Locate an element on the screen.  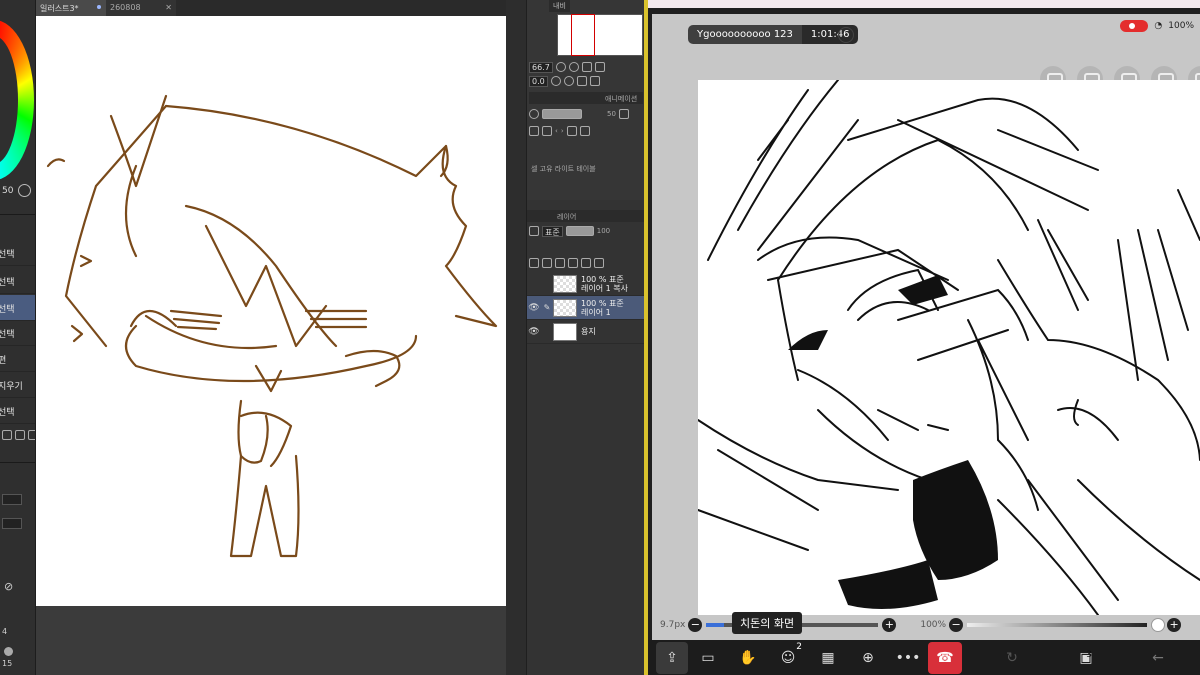
texture-select is located at coordinates (12, 523).